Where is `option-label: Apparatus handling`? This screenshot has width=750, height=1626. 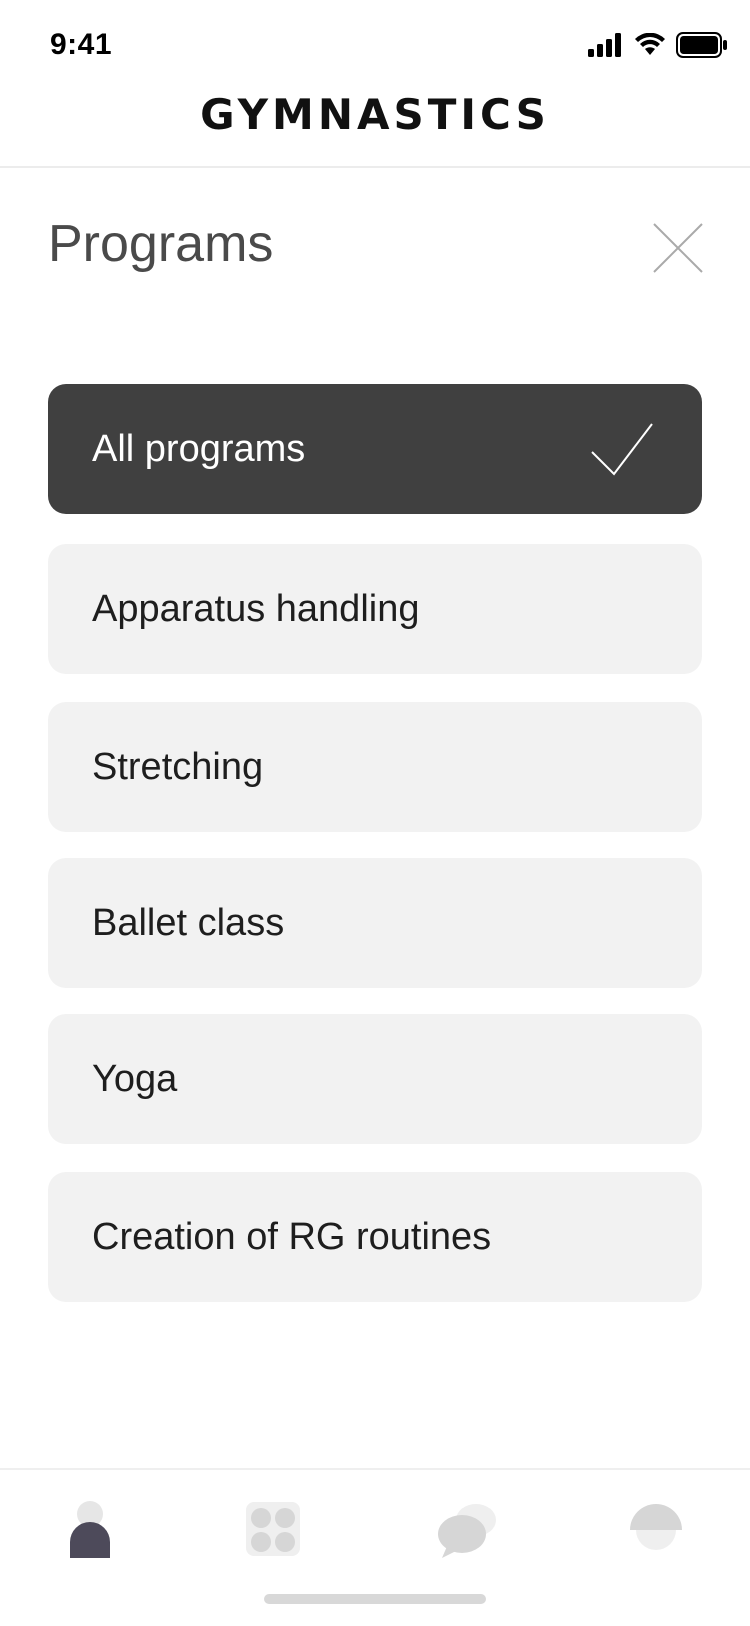
option-label: Apparatus handling is located at coordinates (256, 609).